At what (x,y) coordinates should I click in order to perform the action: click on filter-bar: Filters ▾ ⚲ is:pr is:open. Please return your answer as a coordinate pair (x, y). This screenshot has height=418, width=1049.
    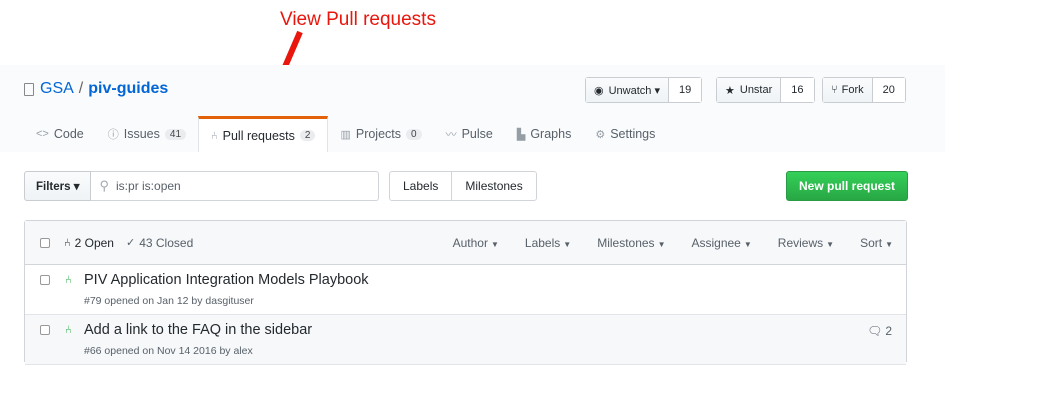
    Looking at the image, I should click on (202, 186).